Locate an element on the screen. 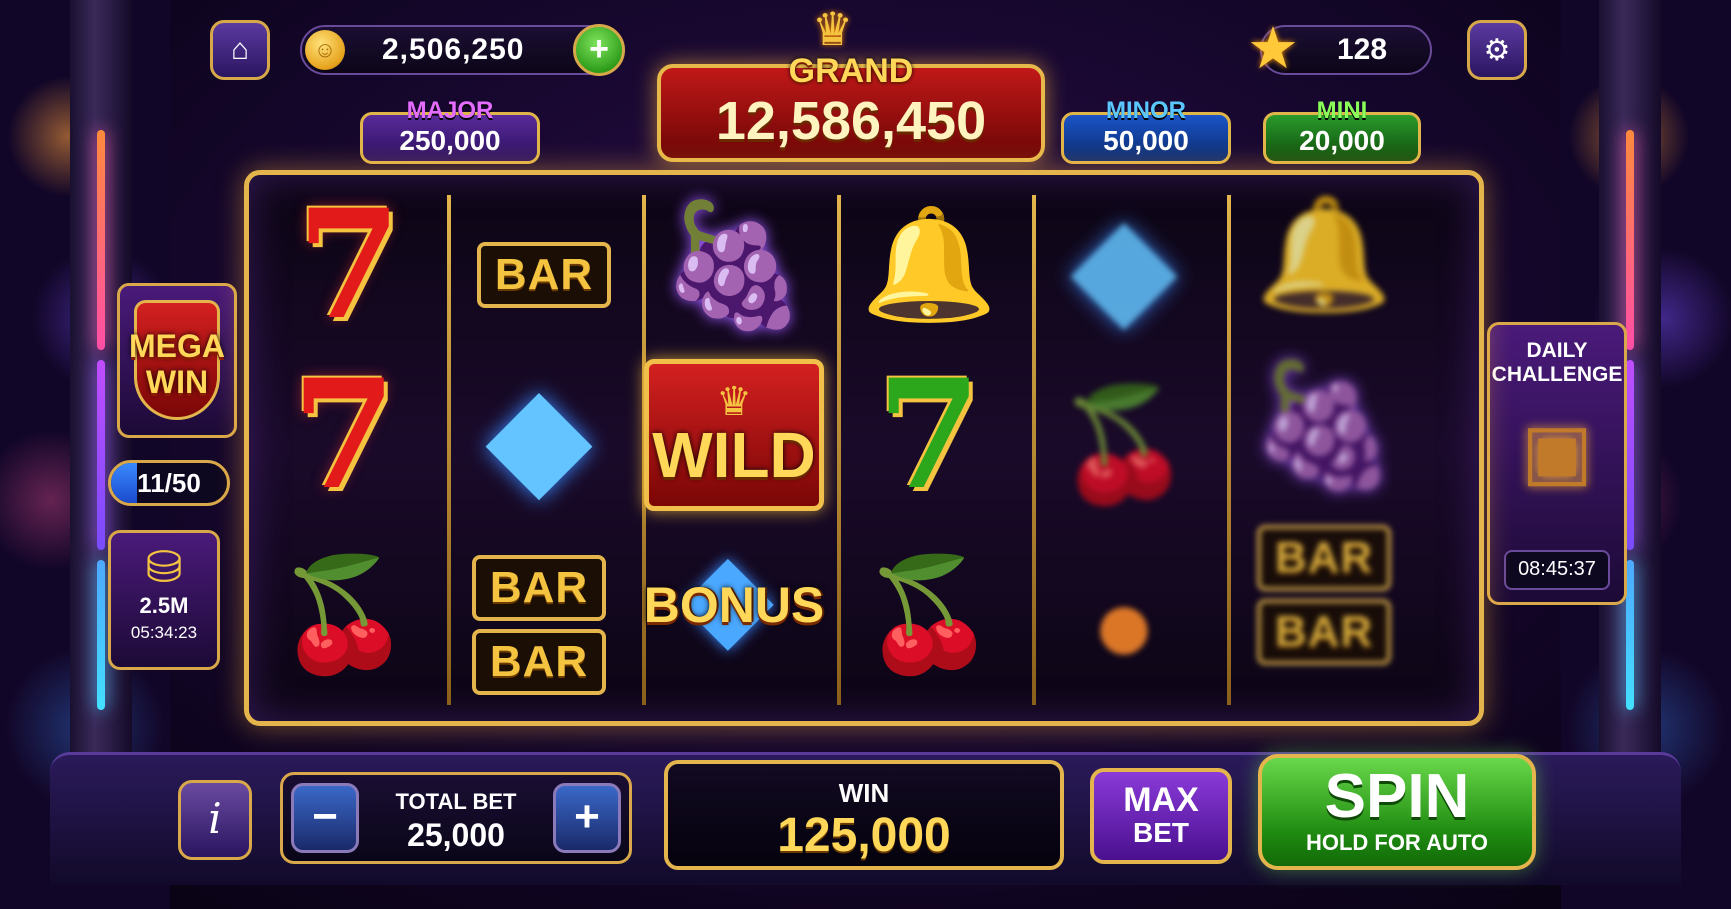 This screenshot has width=1731, height=909. reel-divider is located at coordinates (1229, 450).